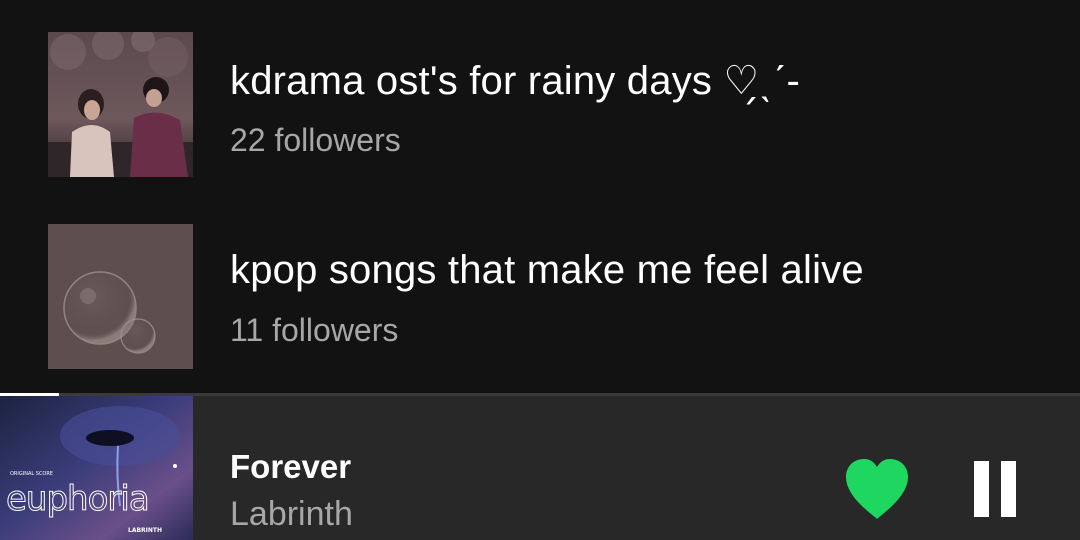  I want to click on playlist-title: kpop songs that make me feel alive, so click(547, 270).